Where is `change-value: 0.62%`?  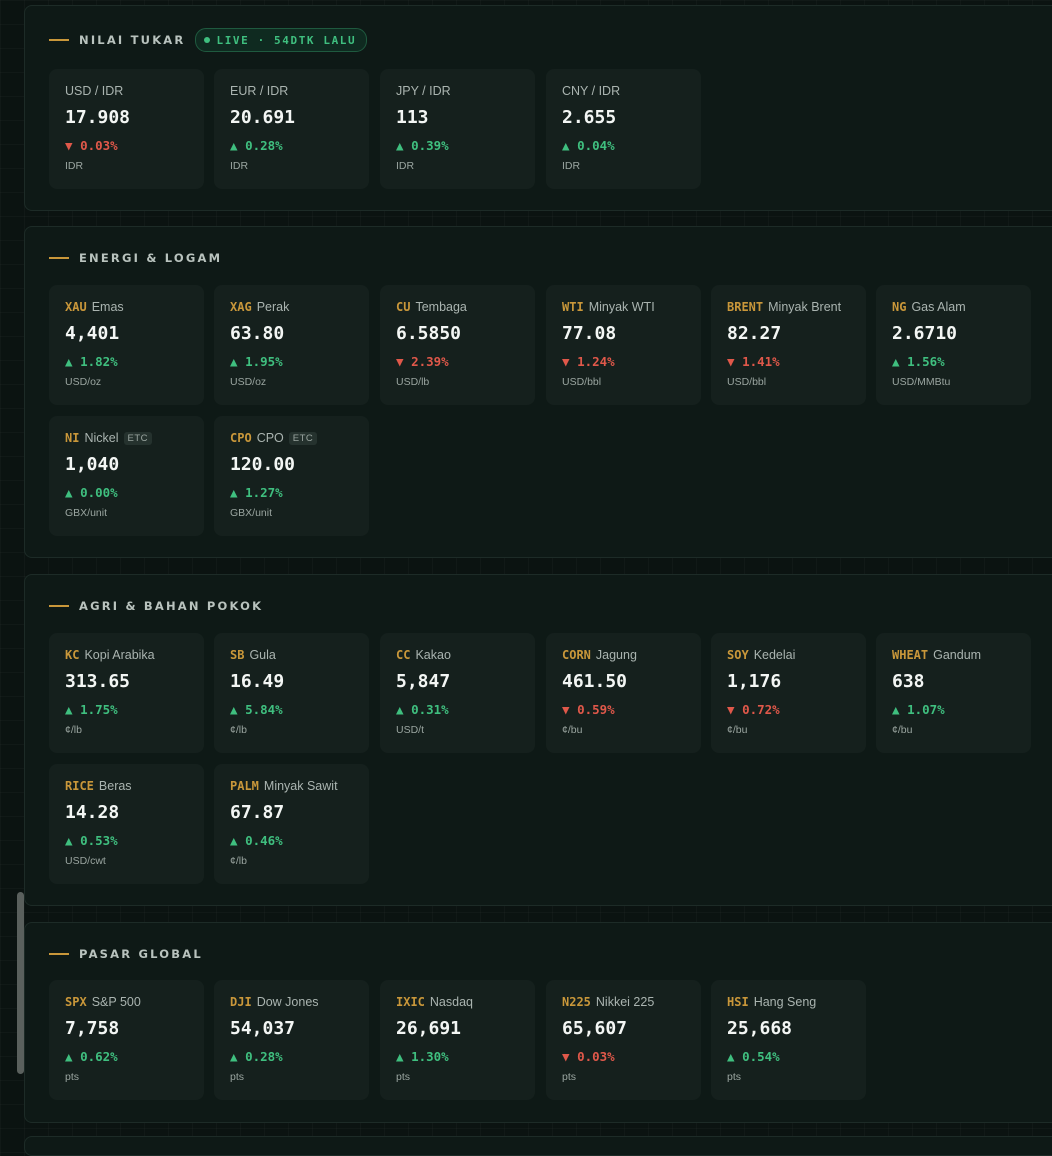 change-value: 0.62% is located at coordinates (99, 1056).